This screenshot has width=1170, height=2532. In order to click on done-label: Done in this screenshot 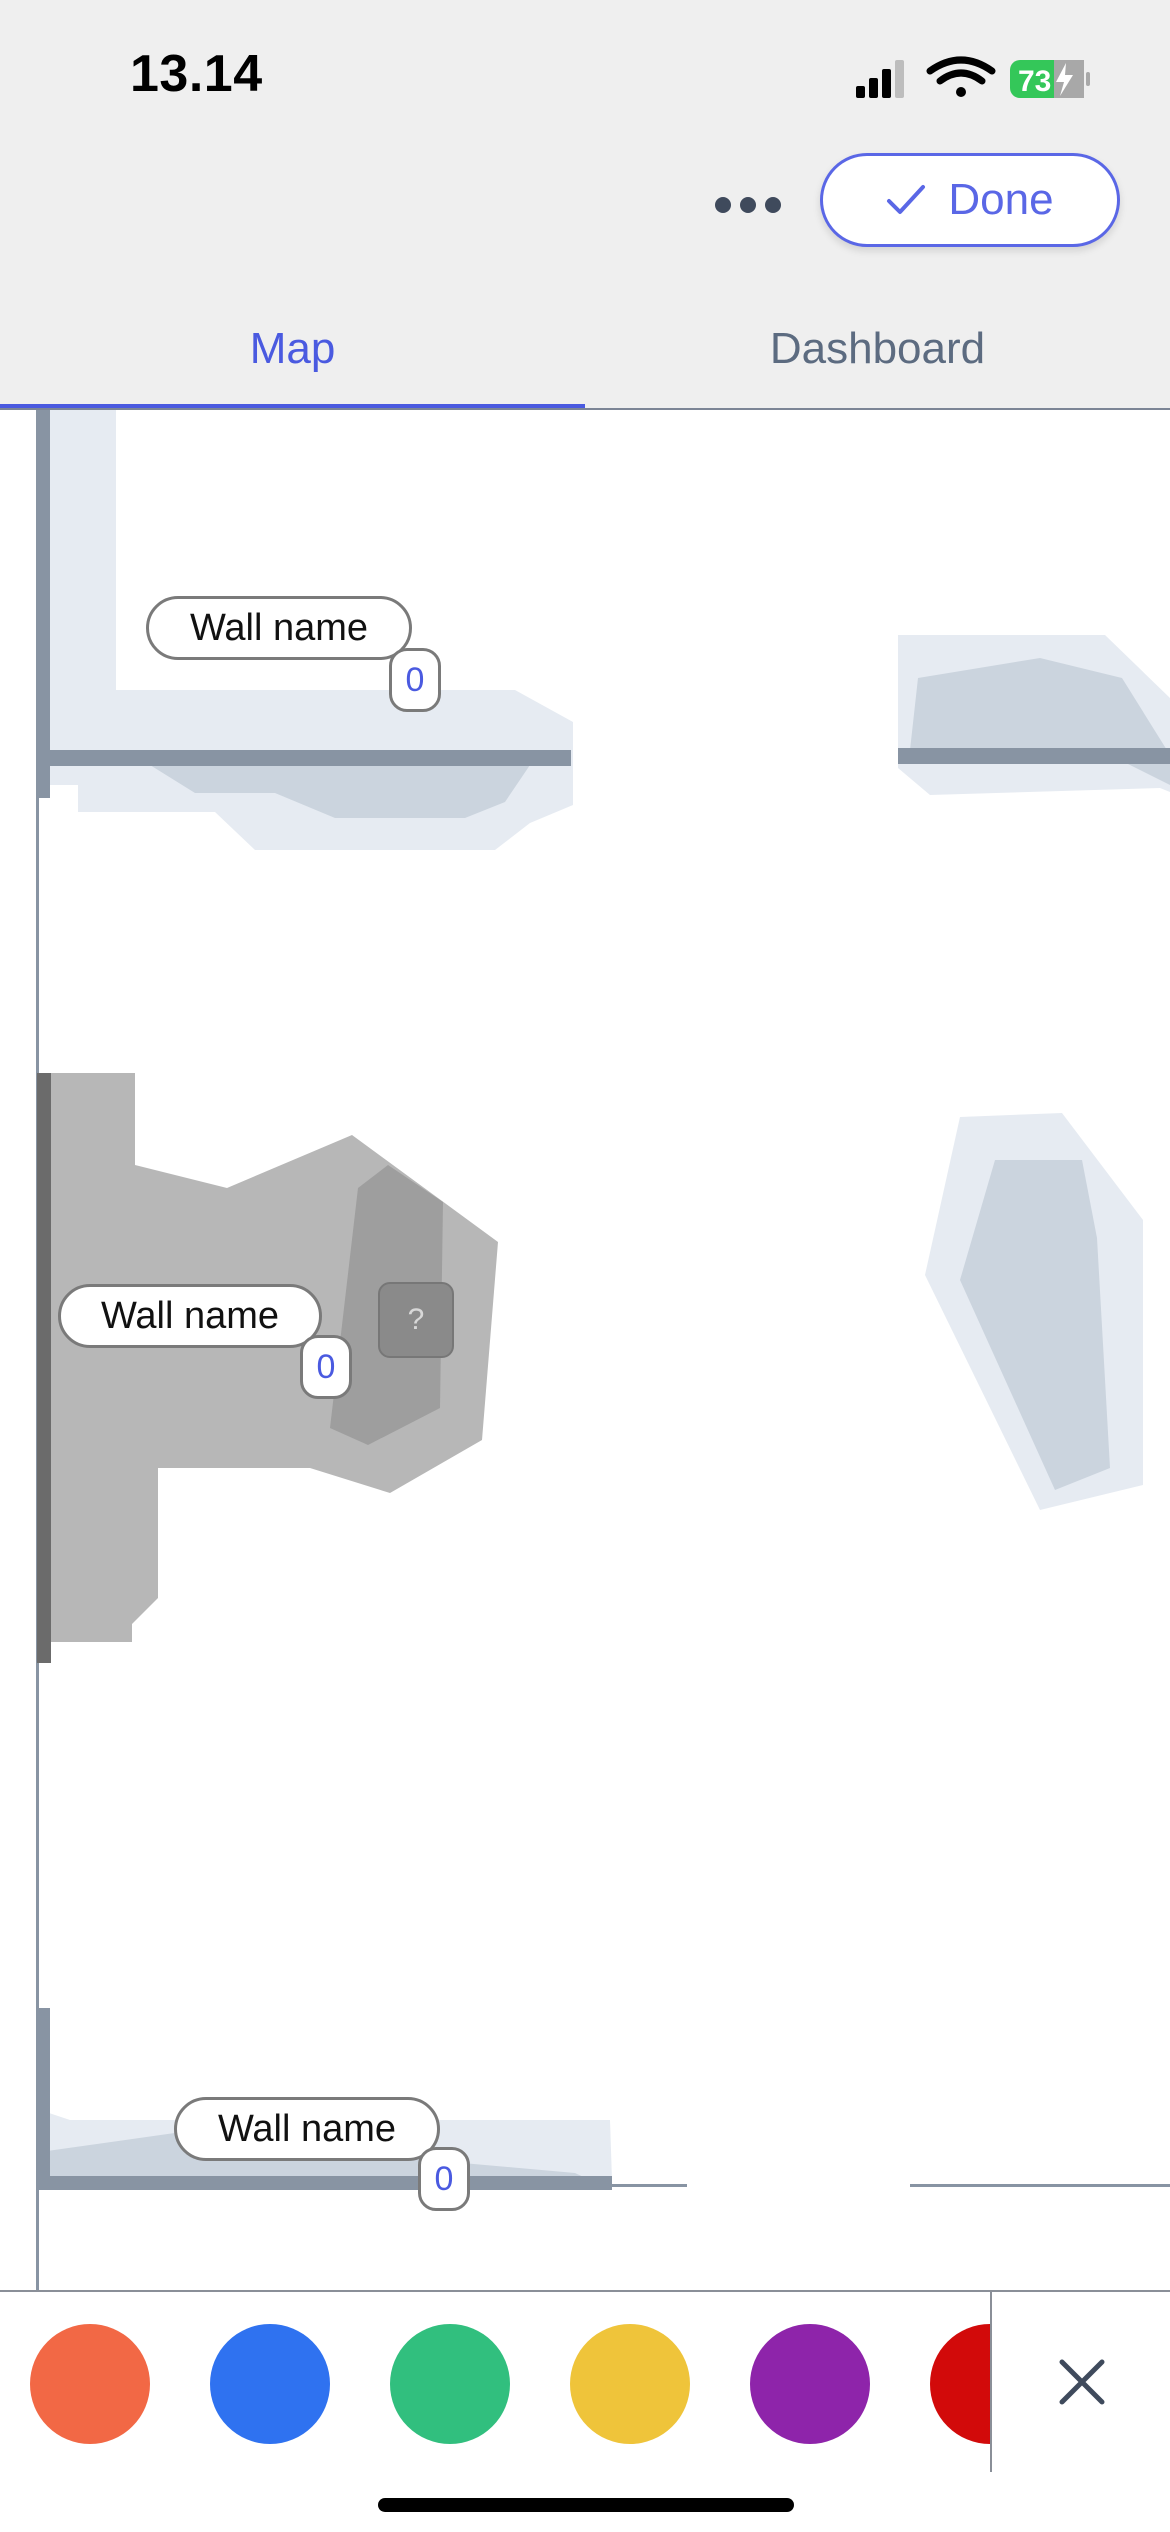, I will do `click(1001, 199)`.